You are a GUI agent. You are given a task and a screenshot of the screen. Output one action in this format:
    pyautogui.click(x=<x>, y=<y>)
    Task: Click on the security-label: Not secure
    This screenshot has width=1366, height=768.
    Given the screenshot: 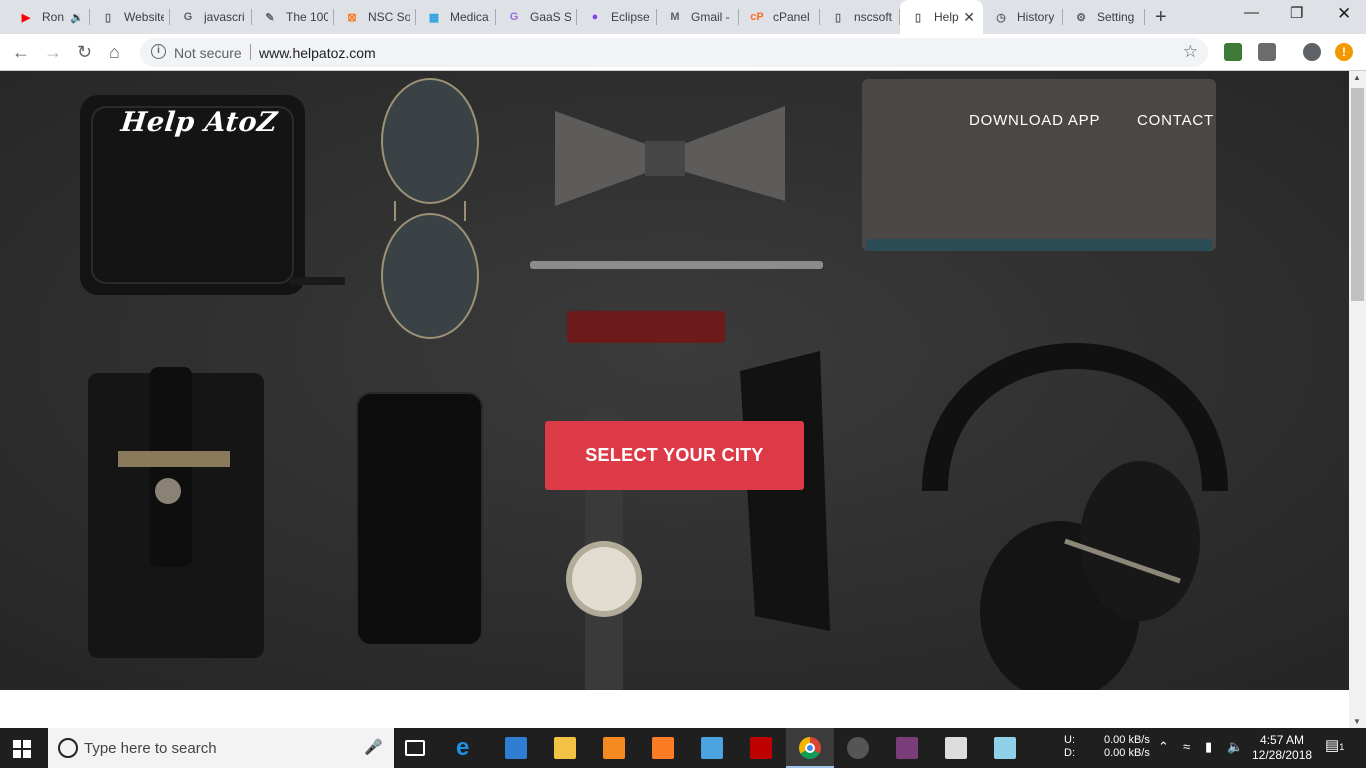 What is the action you would take?
    pyautogui.click(x=208, y=53)
    